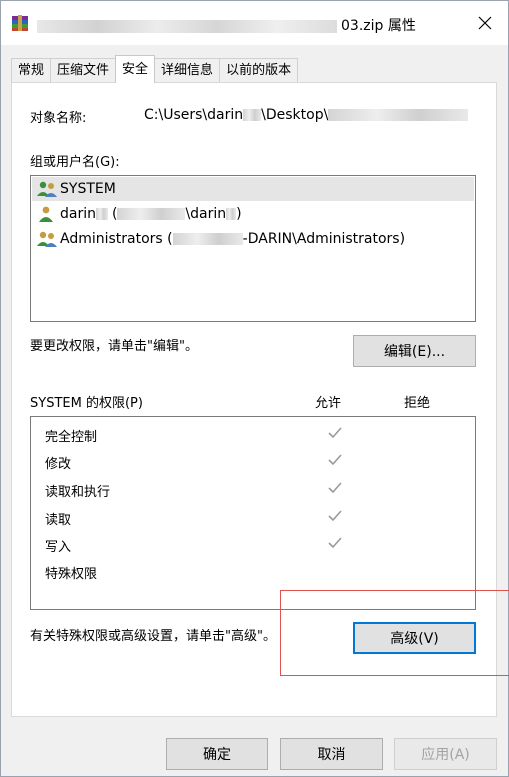 Image resolution: width=509 pixels, height=777 pixels. What do you see at coordinates (153, 636) in the screenshot?
I see `advanced-hint: 有关特殊权限或高级设置，请单击"高级"。` at bounding box center [153, 636].